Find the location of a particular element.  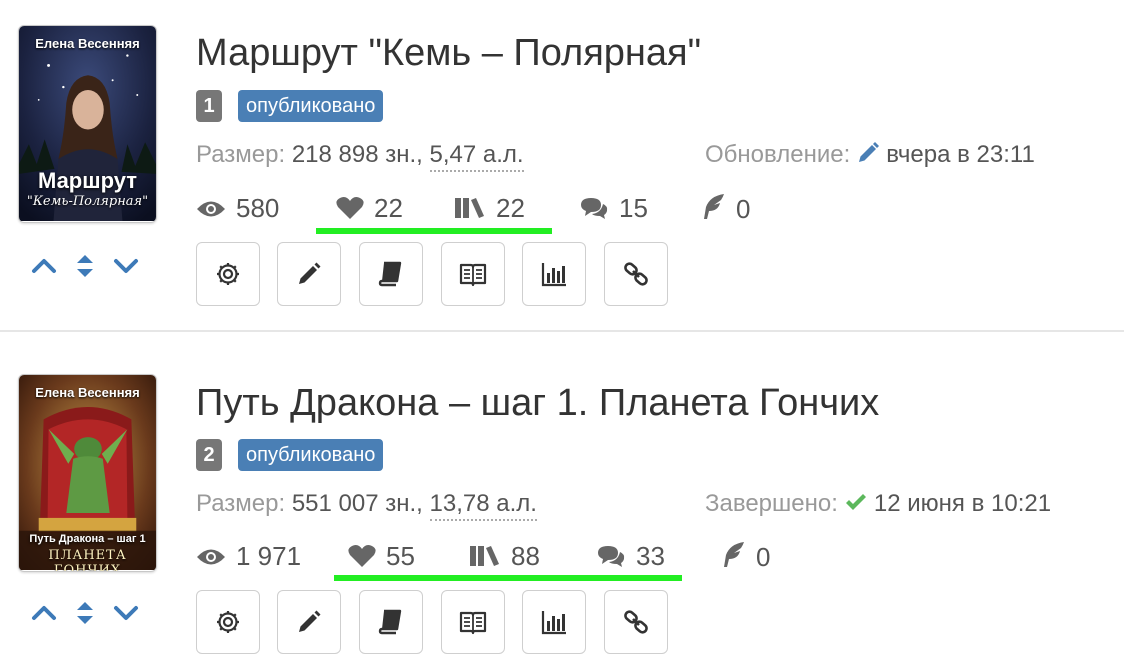

views-count: 580 is located at coordinates (258, 208).